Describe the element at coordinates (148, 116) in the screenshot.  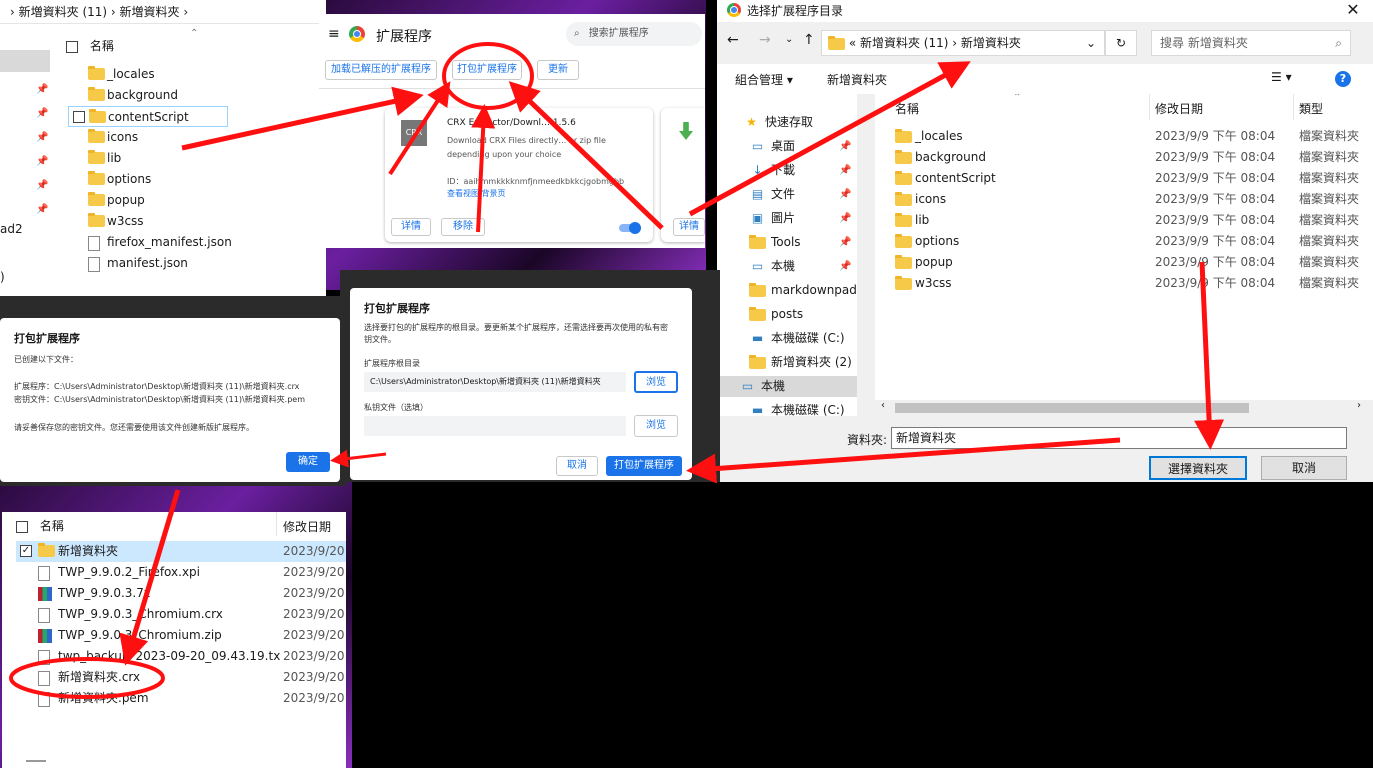
I see `list-item: contentScript` at that location.